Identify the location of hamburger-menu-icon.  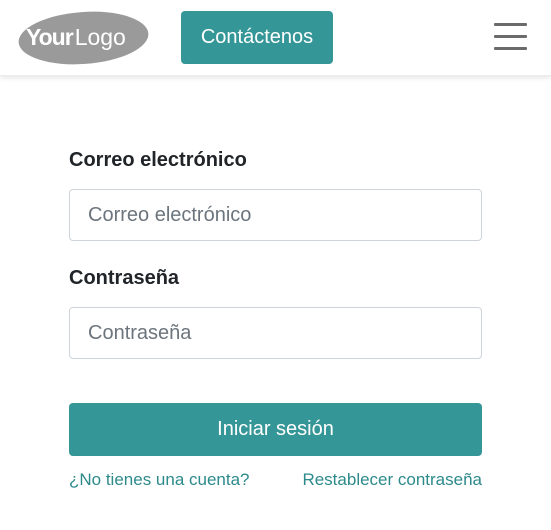
(511, 37).